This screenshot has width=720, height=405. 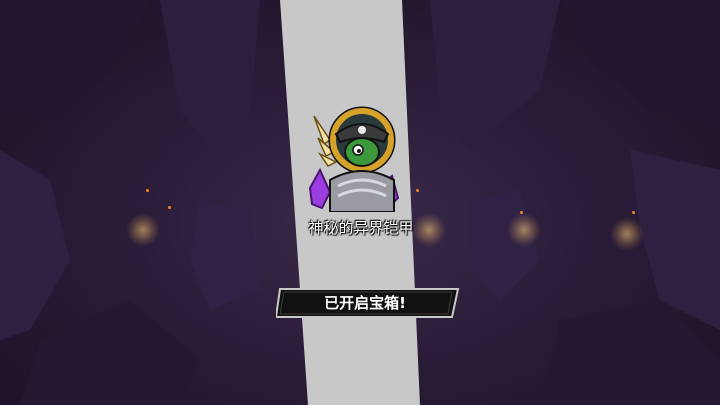 What do you see at coordinates (361, 228) in the screenshot?
I see `item-name-label: 神秘的异界铠甲` at bounding box center [361, 228].